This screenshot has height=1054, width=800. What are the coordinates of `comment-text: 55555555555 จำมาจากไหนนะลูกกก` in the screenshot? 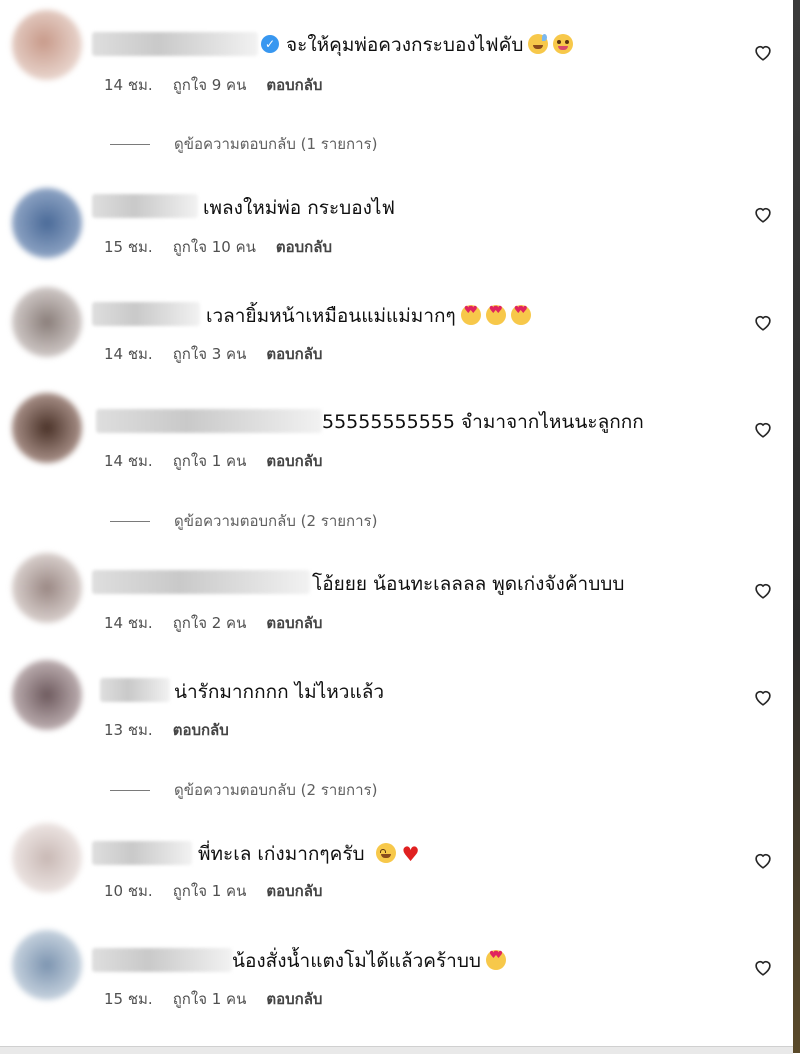 It's located at (483, 422).